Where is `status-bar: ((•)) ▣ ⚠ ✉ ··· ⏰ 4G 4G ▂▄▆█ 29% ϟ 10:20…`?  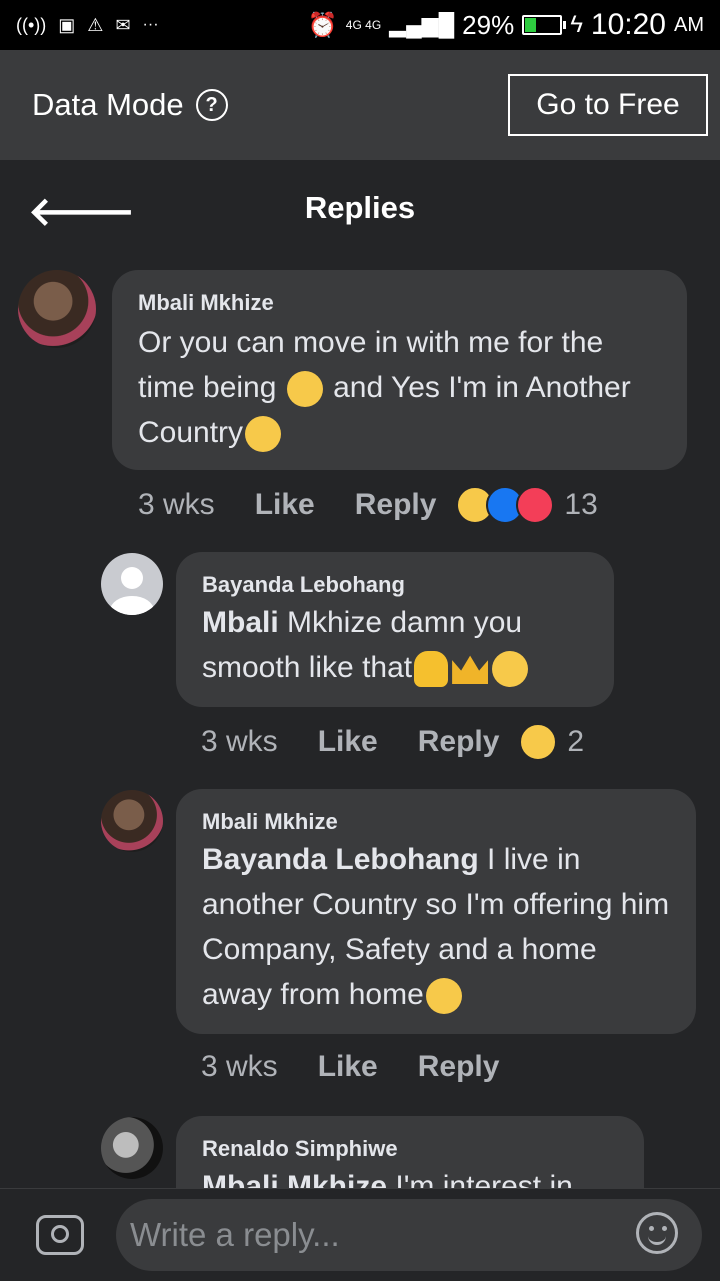
status-bar: ((•)) ▣ ⚠ ✉ ··· ⏰ 4G 4G ▂▄▆█ 29% ϟ 10:20… is located at coordinates (360, 25).